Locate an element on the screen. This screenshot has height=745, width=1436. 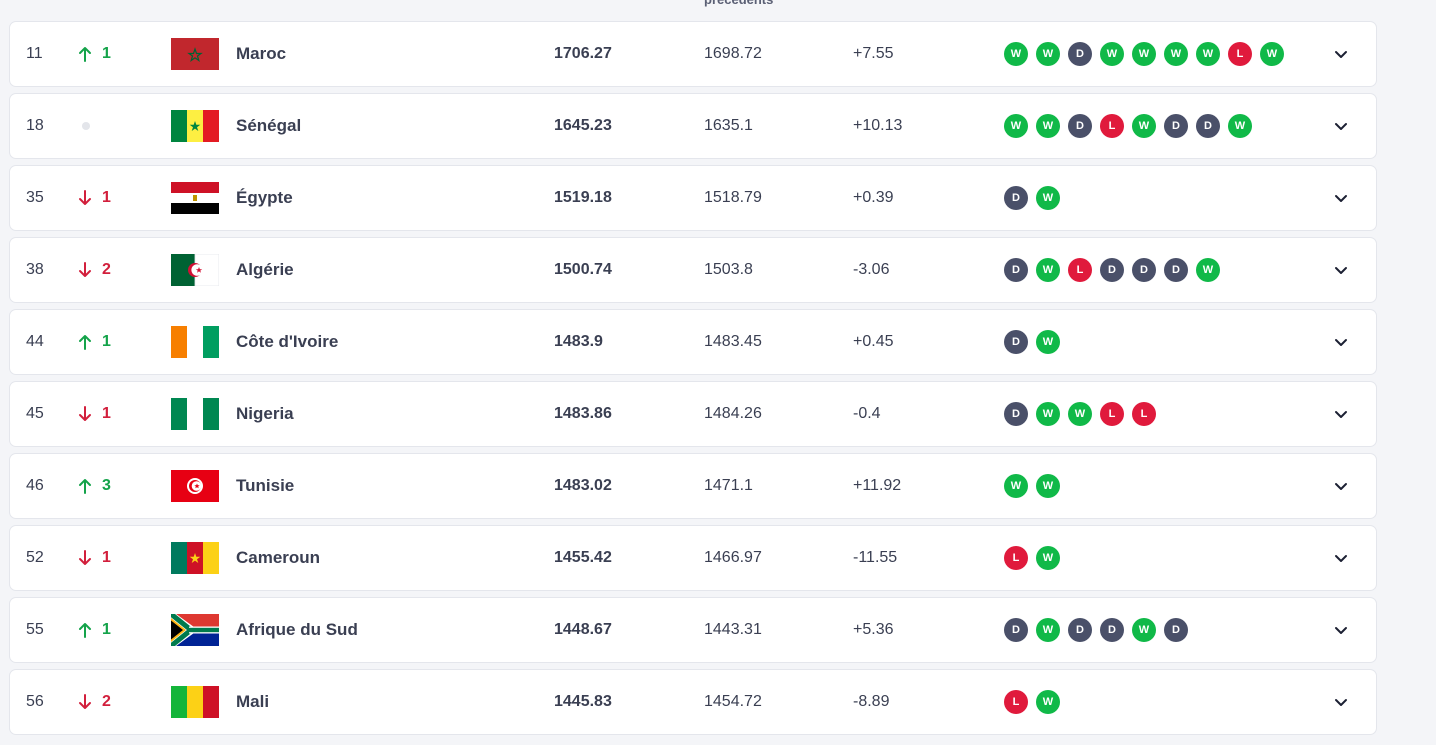
country-name: Algérie is located at coordinates (265, 269).